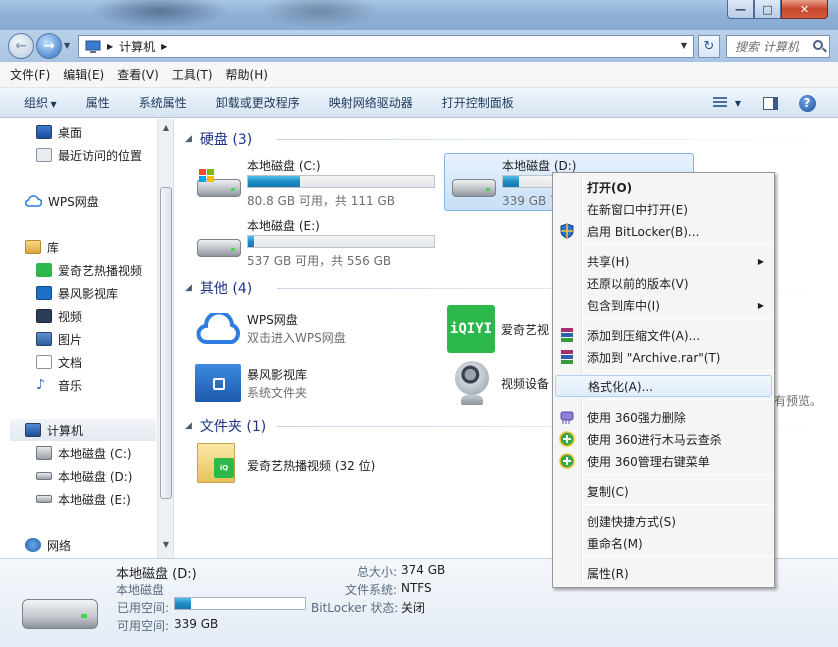 Image resolution: width=838 pixels, height=647 pixels. What do you see at coordinates (104, 362) in the screenshot?
I see `nav-item-documents: 文档` at bounding box center [104, 362].